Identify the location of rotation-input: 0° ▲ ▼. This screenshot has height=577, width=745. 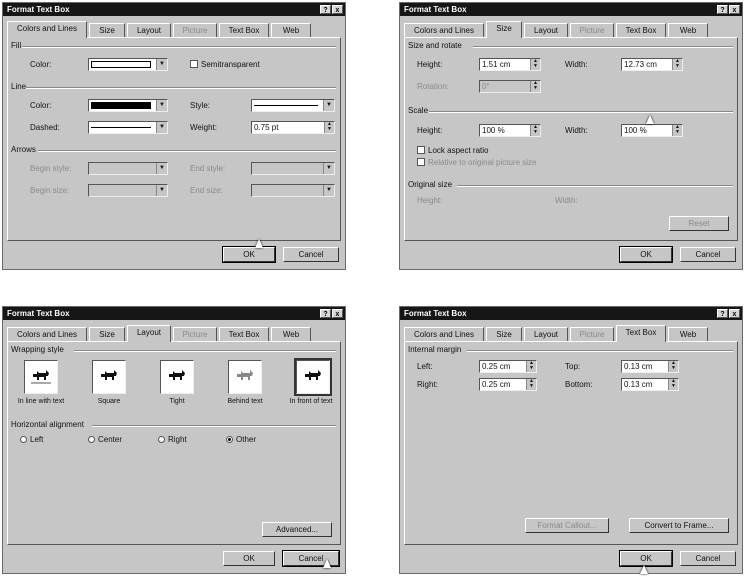
(510, 86).